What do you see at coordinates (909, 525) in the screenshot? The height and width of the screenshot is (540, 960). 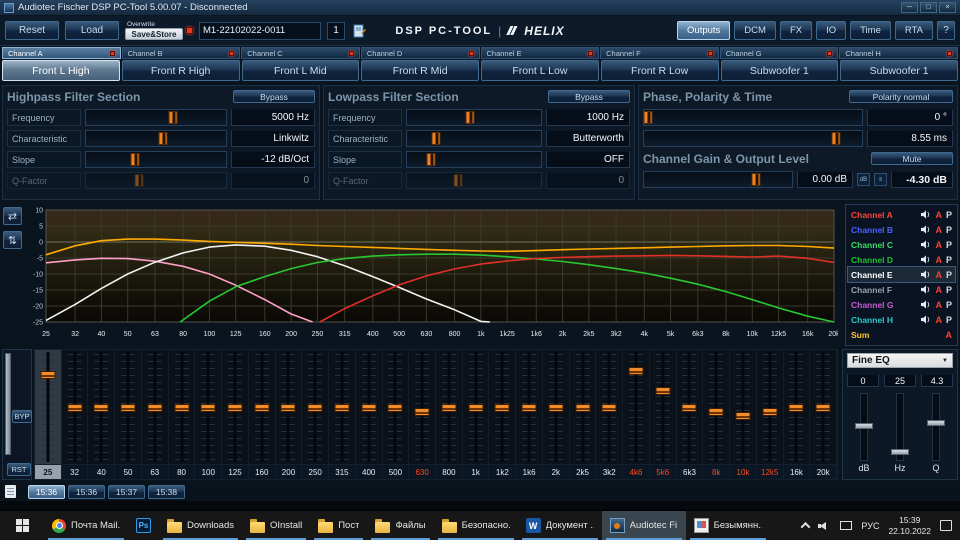 I see `clock: 15:39 22.10.2022` at bounding box center [909, 525].